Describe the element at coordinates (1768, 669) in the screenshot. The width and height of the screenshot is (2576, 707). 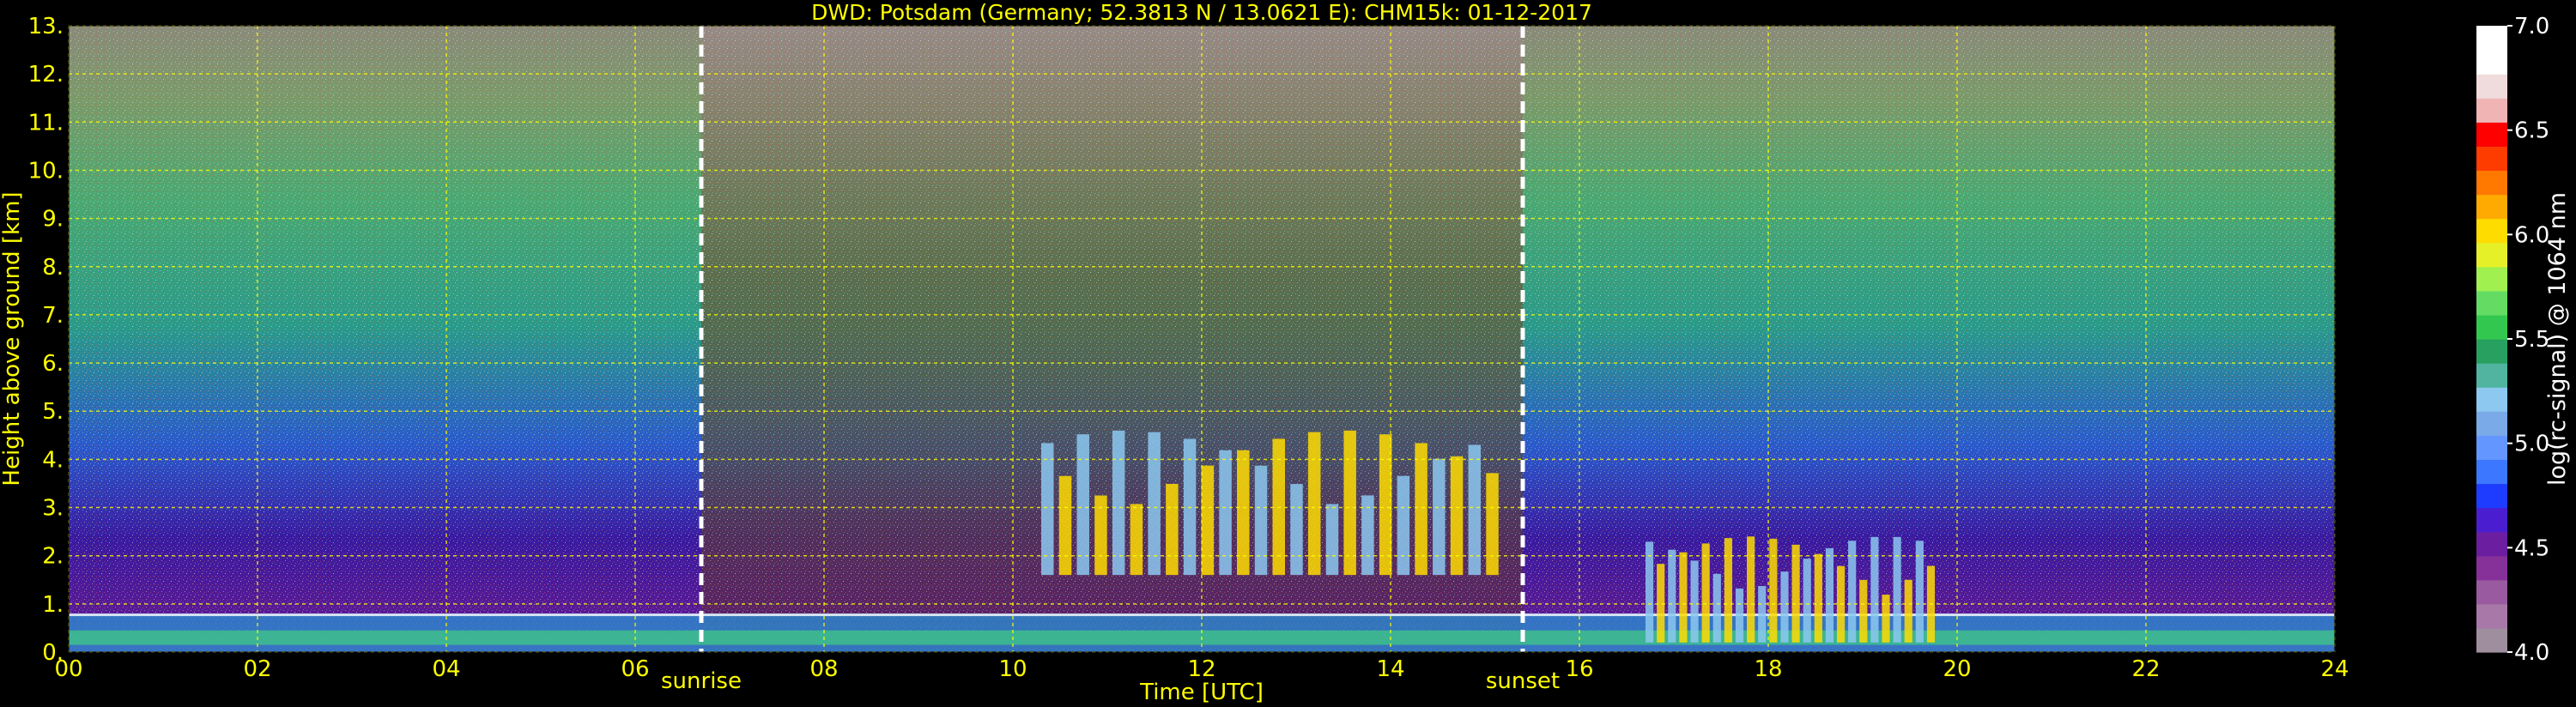
I see `x-tick-label: 18` at that location.